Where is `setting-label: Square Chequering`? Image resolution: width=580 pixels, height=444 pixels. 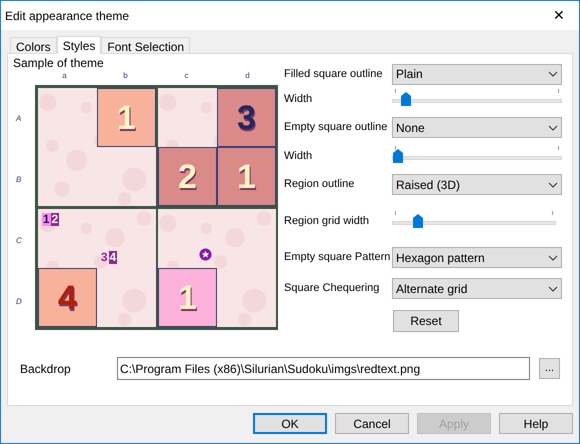
setting-label: Square Chequering is located at coordinates (332, 288).